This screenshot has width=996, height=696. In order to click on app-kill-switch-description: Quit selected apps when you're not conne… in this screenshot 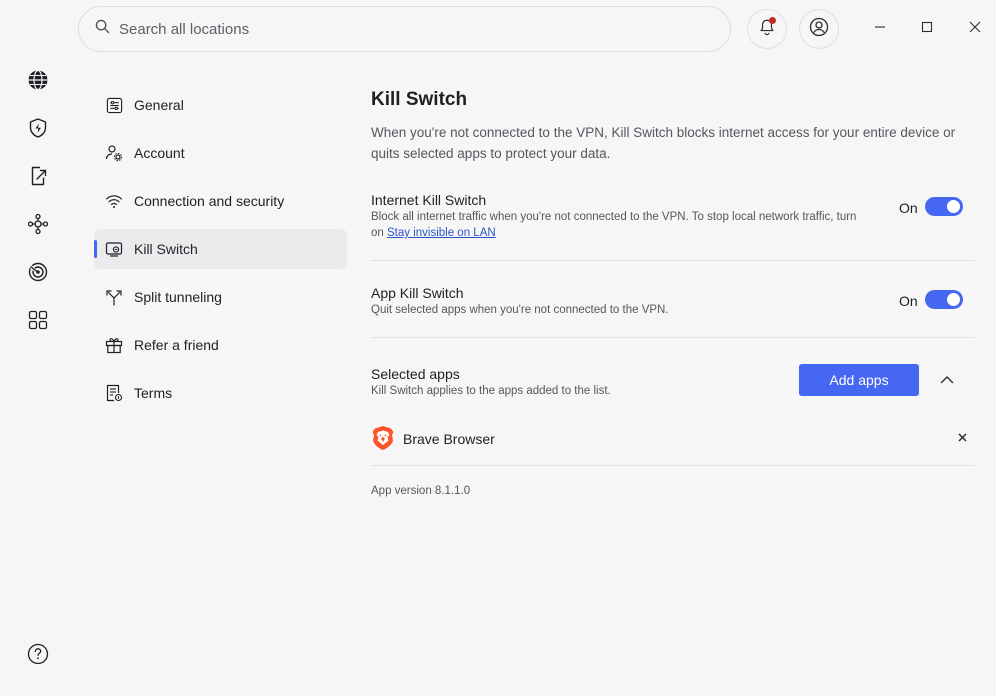, I will do `click(520, 310)`.